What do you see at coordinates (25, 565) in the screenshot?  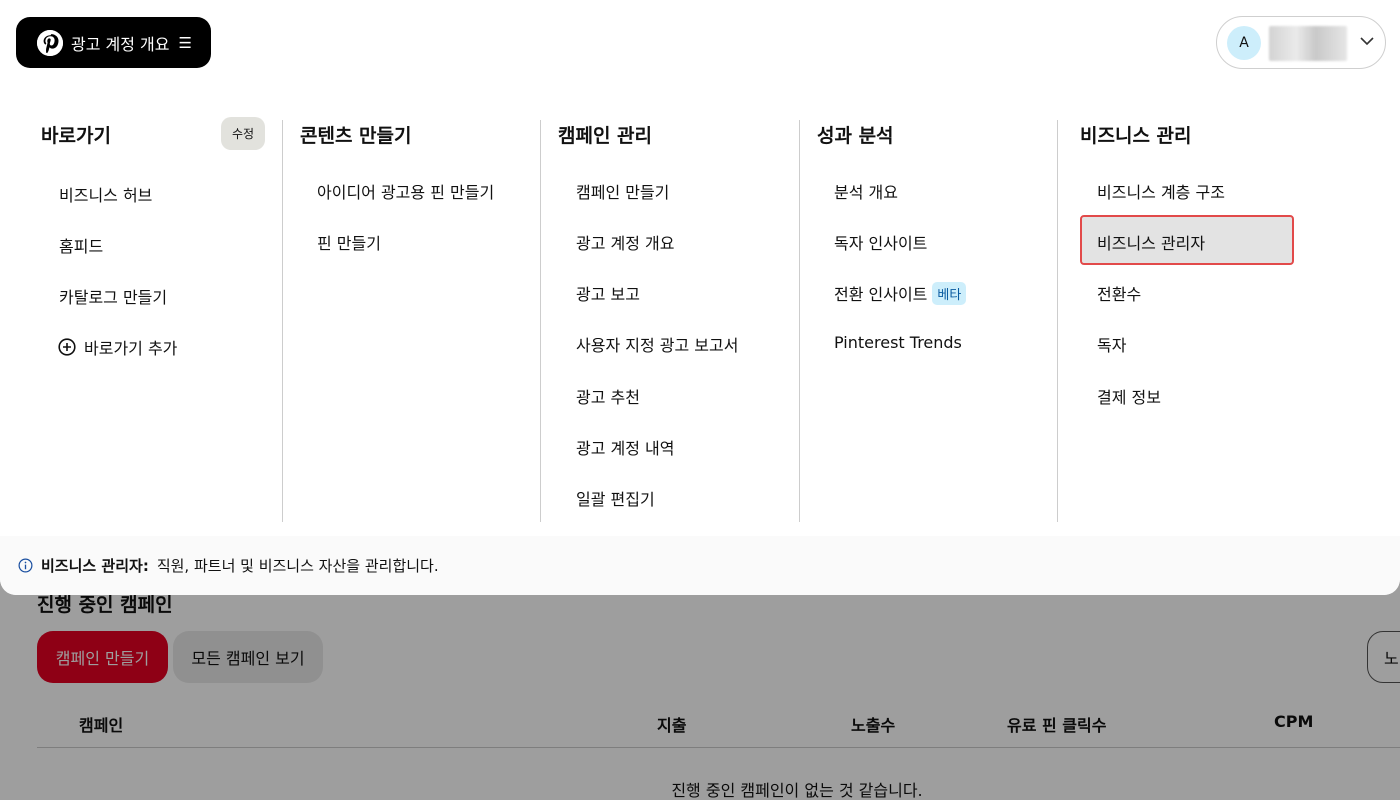 I see `info-icon` at bounding box center [25, 565].